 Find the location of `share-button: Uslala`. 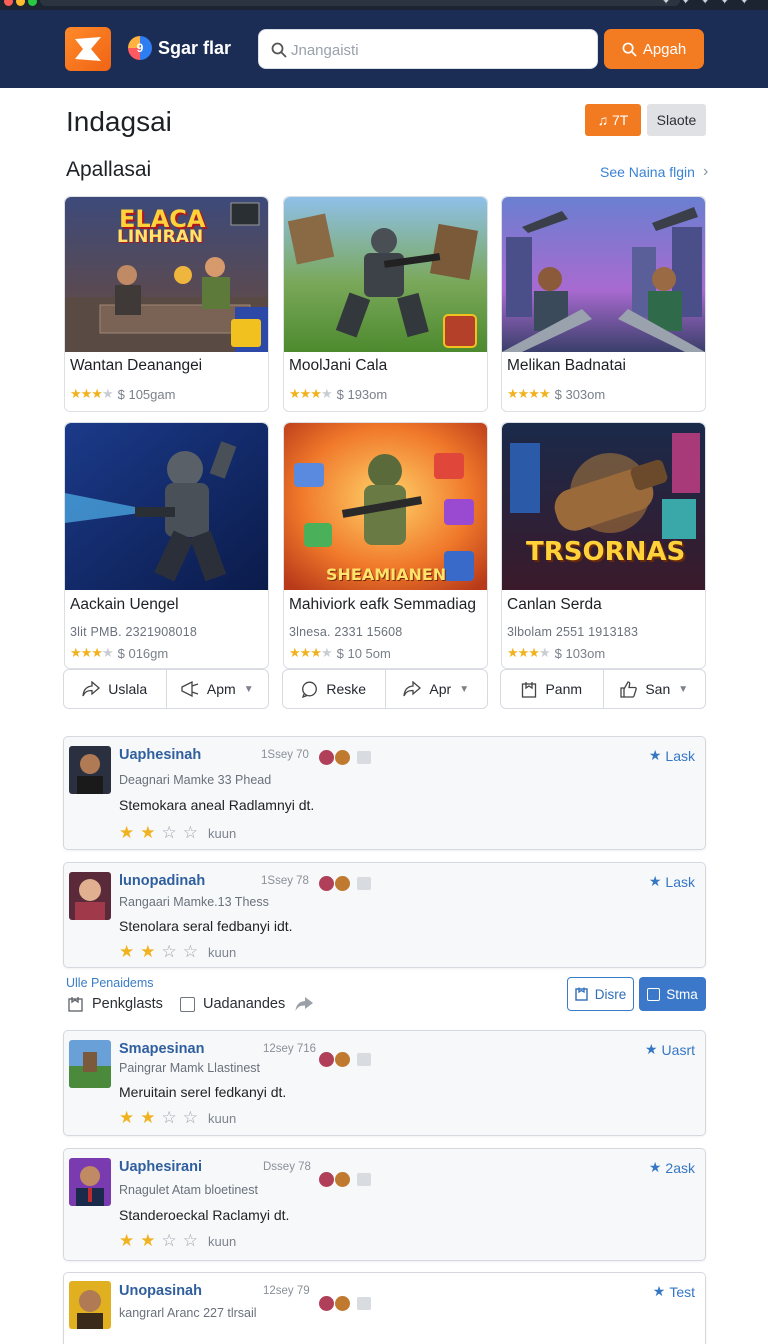

share-button: Uslala is located at coordinates (115, 689).